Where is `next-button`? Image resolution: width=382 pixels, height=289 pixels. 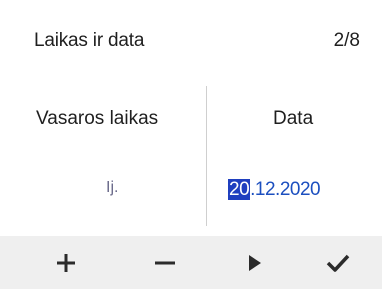 next-button is located at coordinates (255, 262).